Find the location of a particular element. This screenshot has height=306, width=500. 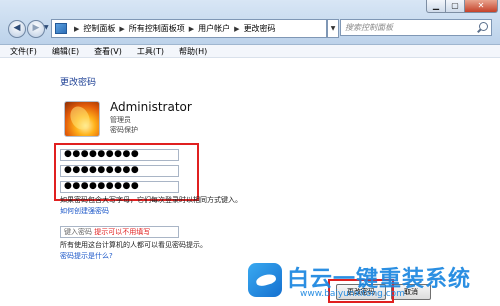

minimize-icon: ▁ is located at coordinates (436, 6).